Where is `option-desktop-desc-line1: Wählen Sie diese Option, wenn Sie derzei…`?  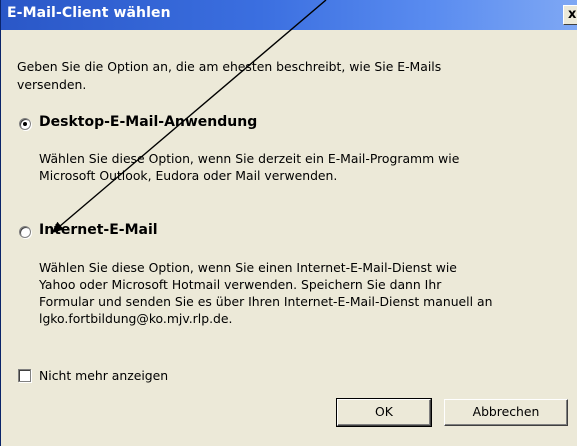
option-desktop-desc-line1: Wählen Sie diese Option, wenn Sie derzei… is located at coordinates (249, 158).